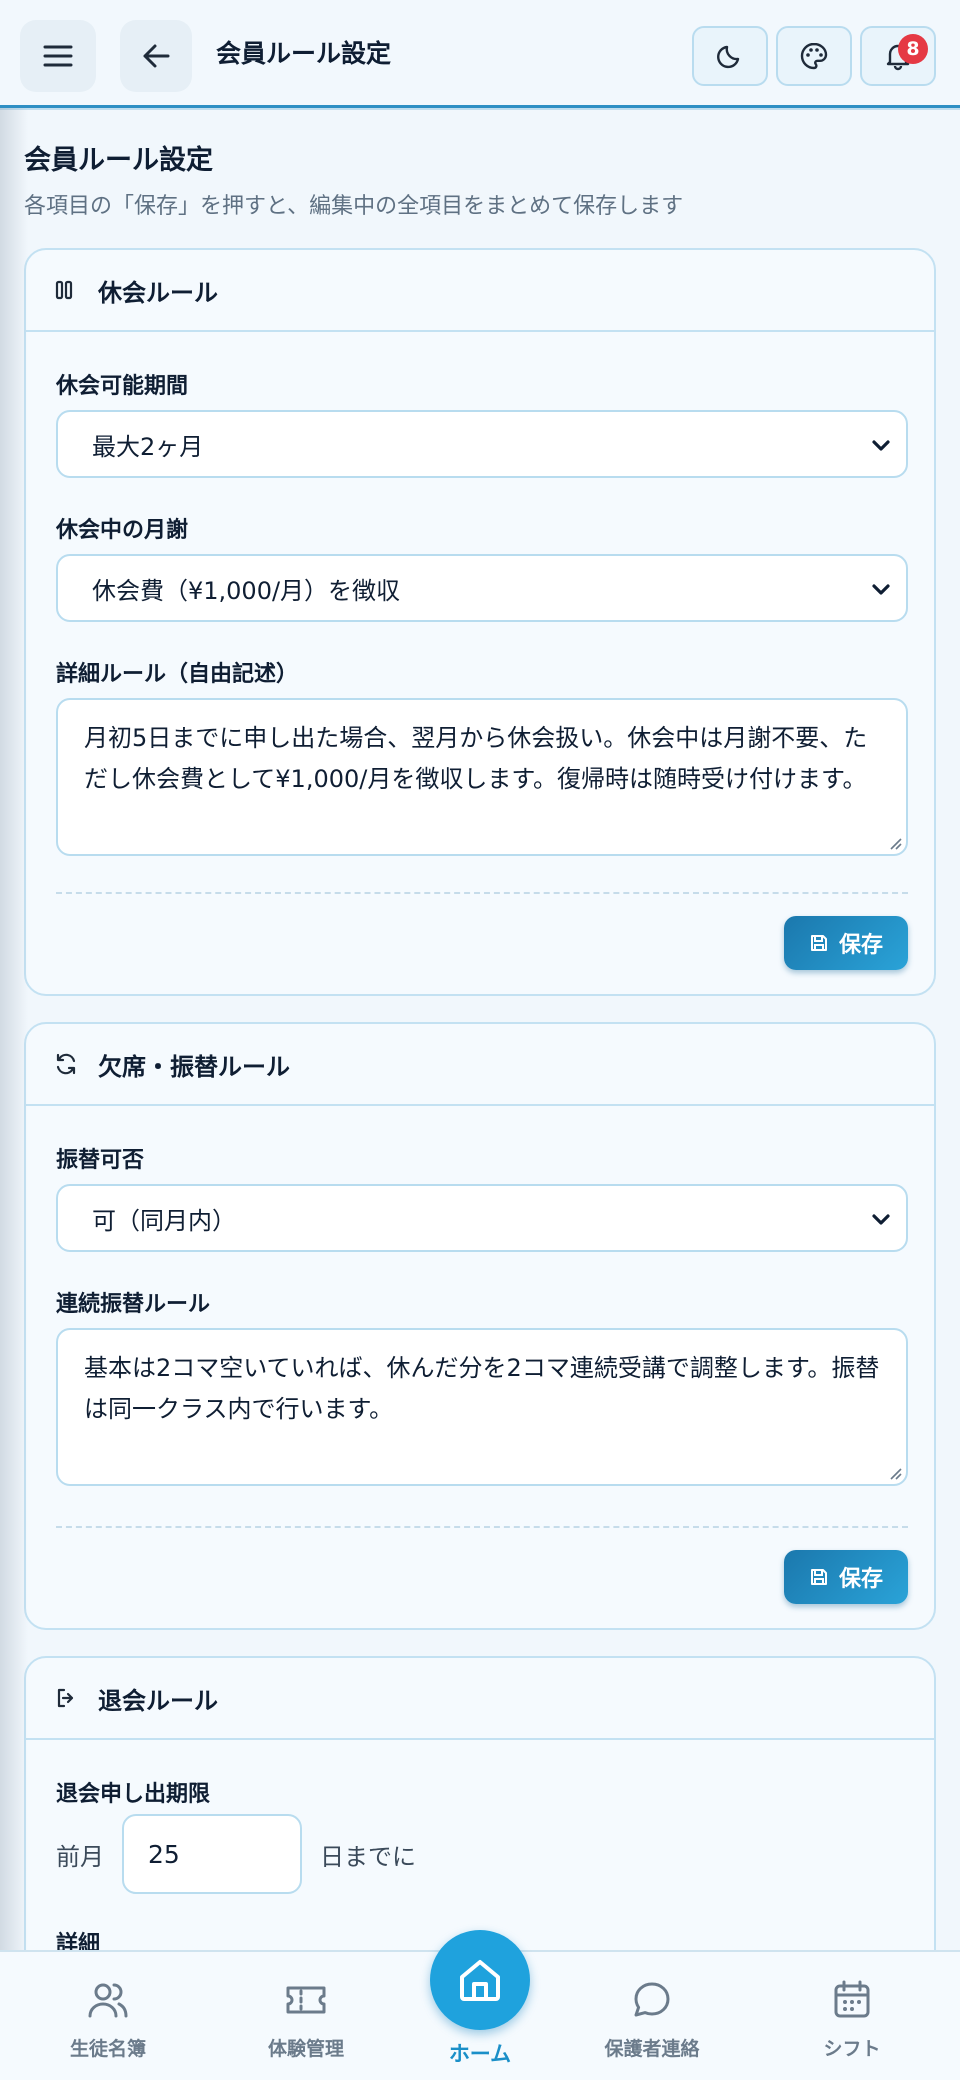 The height and width of the screenshot is (2080, 960). I want to click on back-button, so click(156, 56).